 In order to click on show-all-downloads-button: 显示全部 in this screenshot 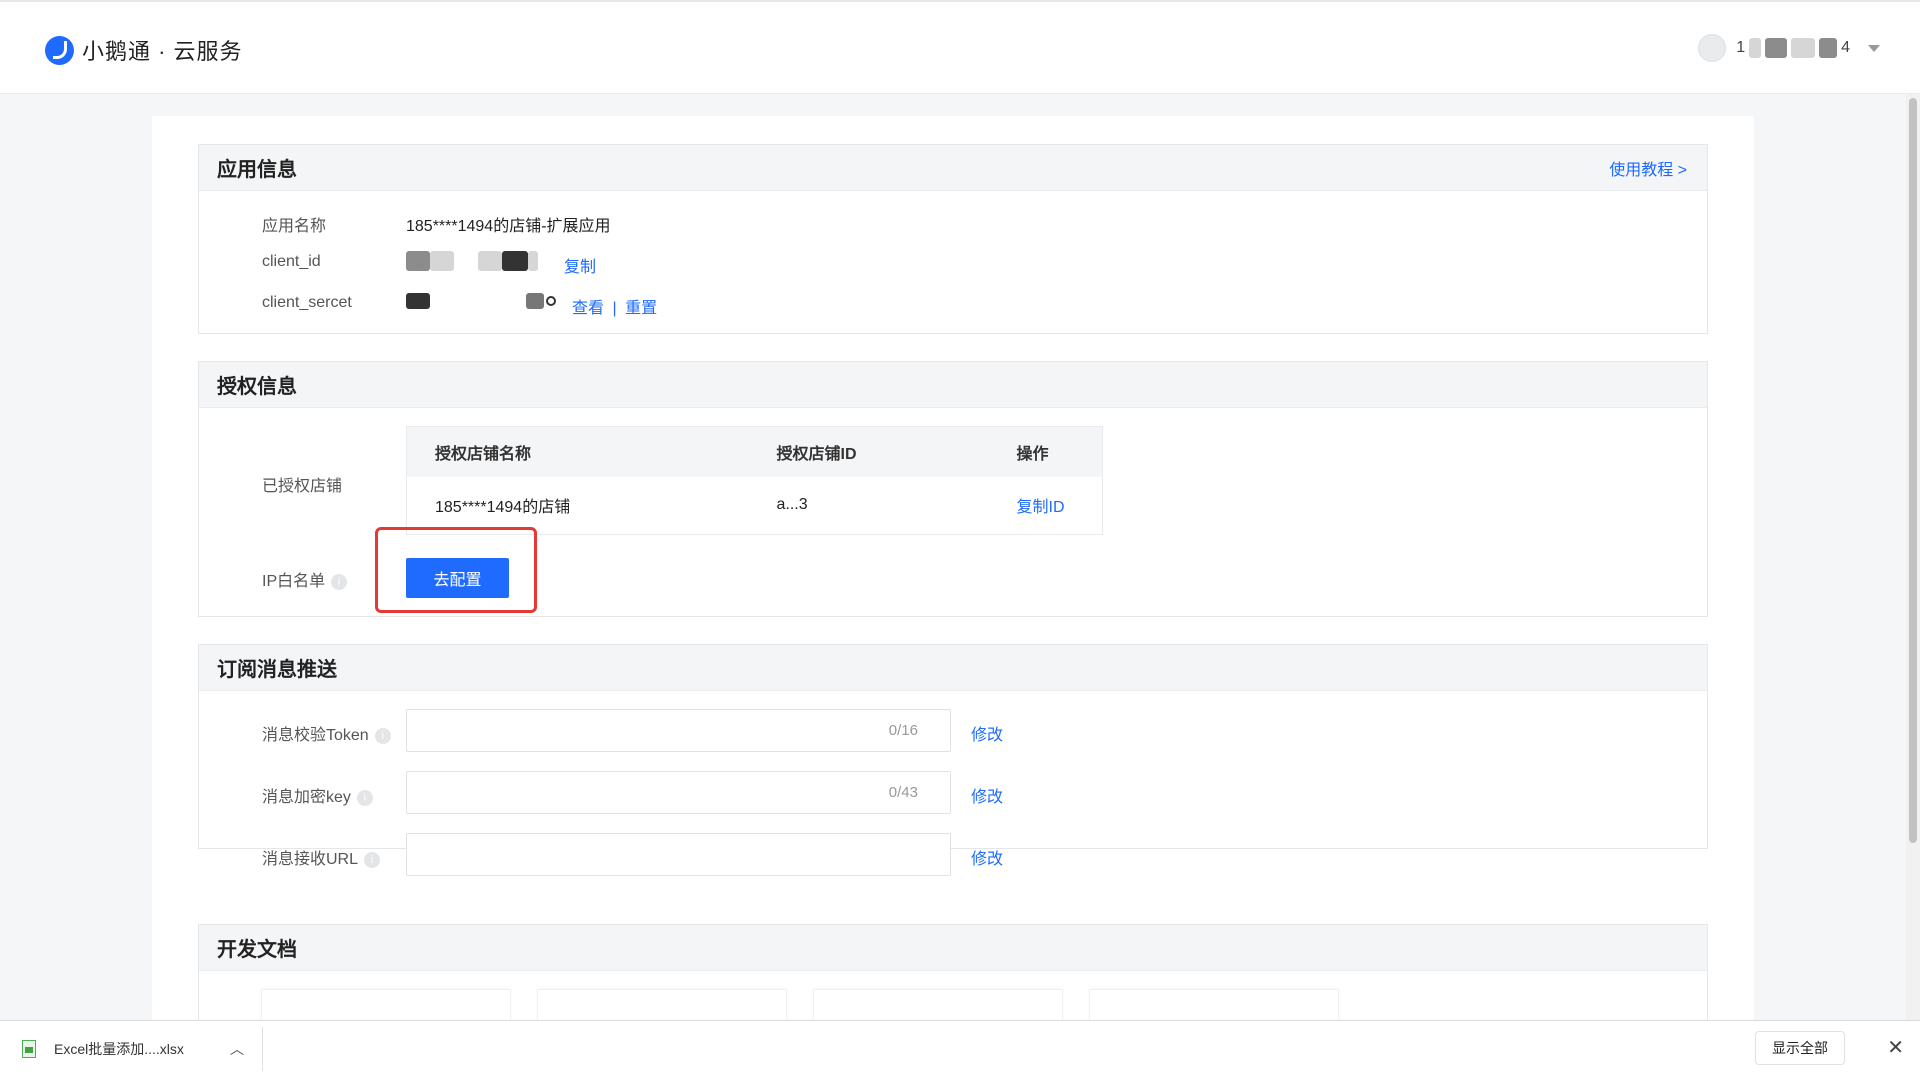, I will do `click(1800, 1048)`.